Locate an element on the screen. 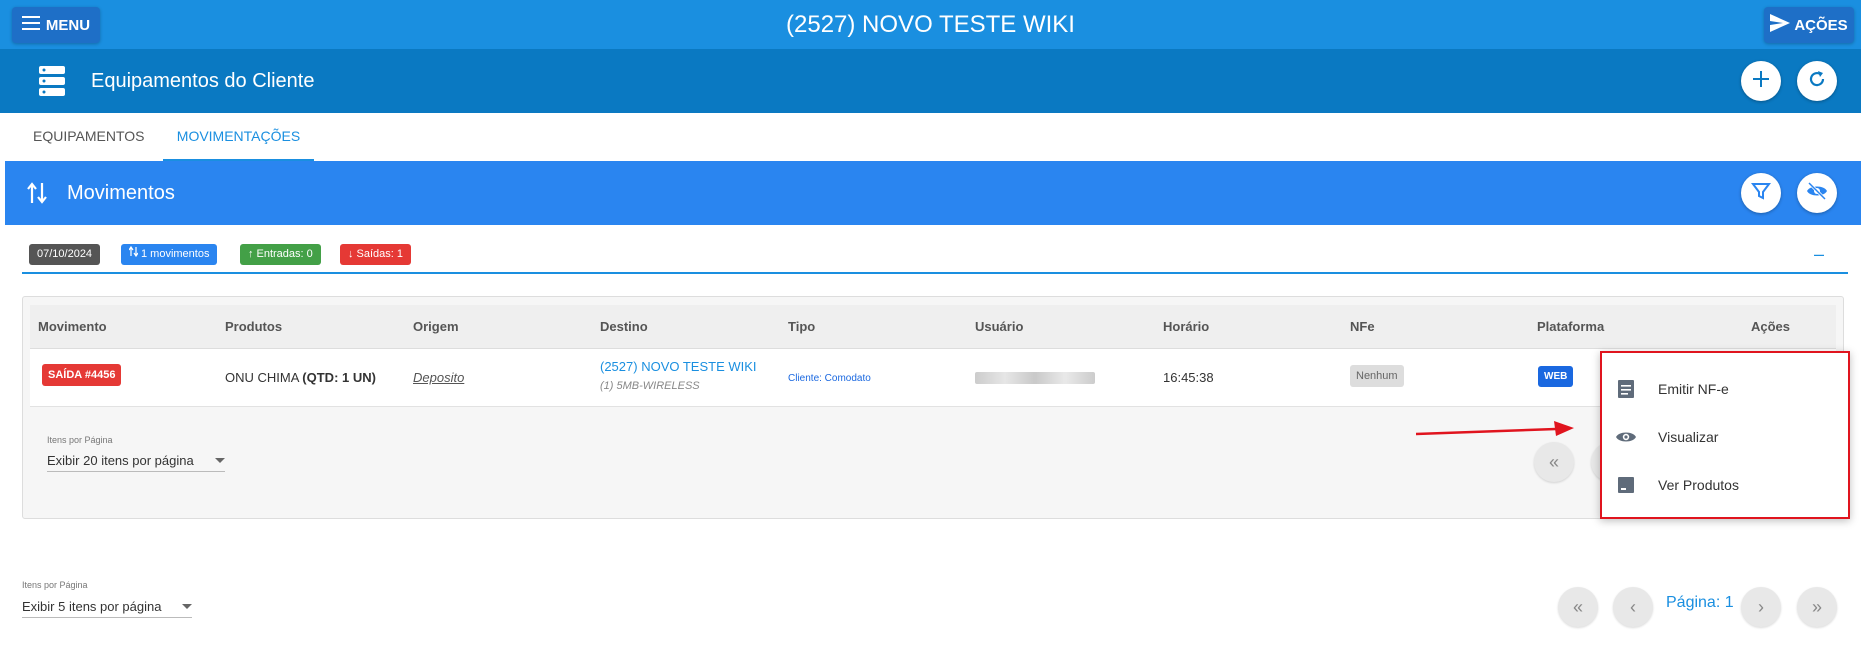  double-chevron-right-icon: » is located at coordinates (1816, 606).